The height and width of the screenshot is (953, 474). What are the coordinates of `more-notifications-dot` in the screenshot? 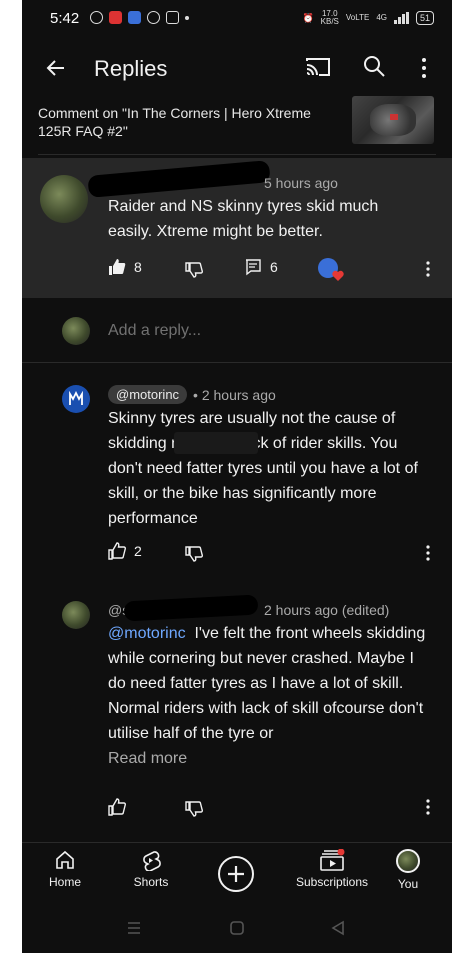 It's located at (187, 17).